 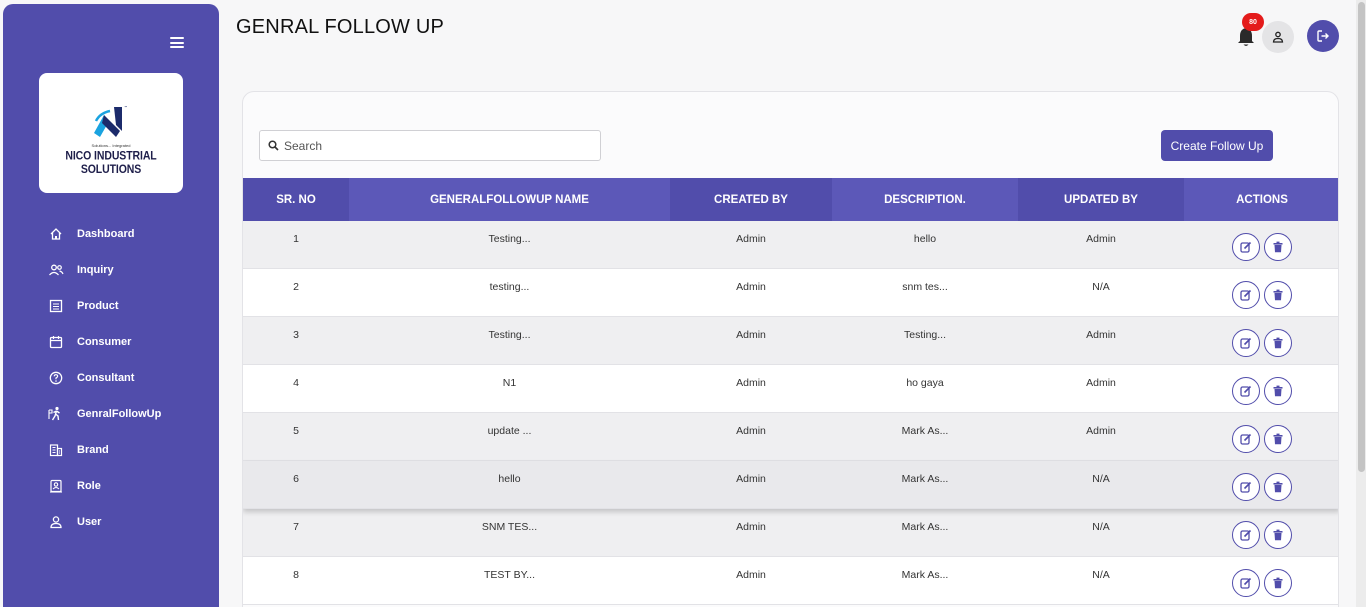 What do you see at coordinates (296, 527) in the screenshot?
I see `cell-sr-no: 7` at bounding box center [296, 527].